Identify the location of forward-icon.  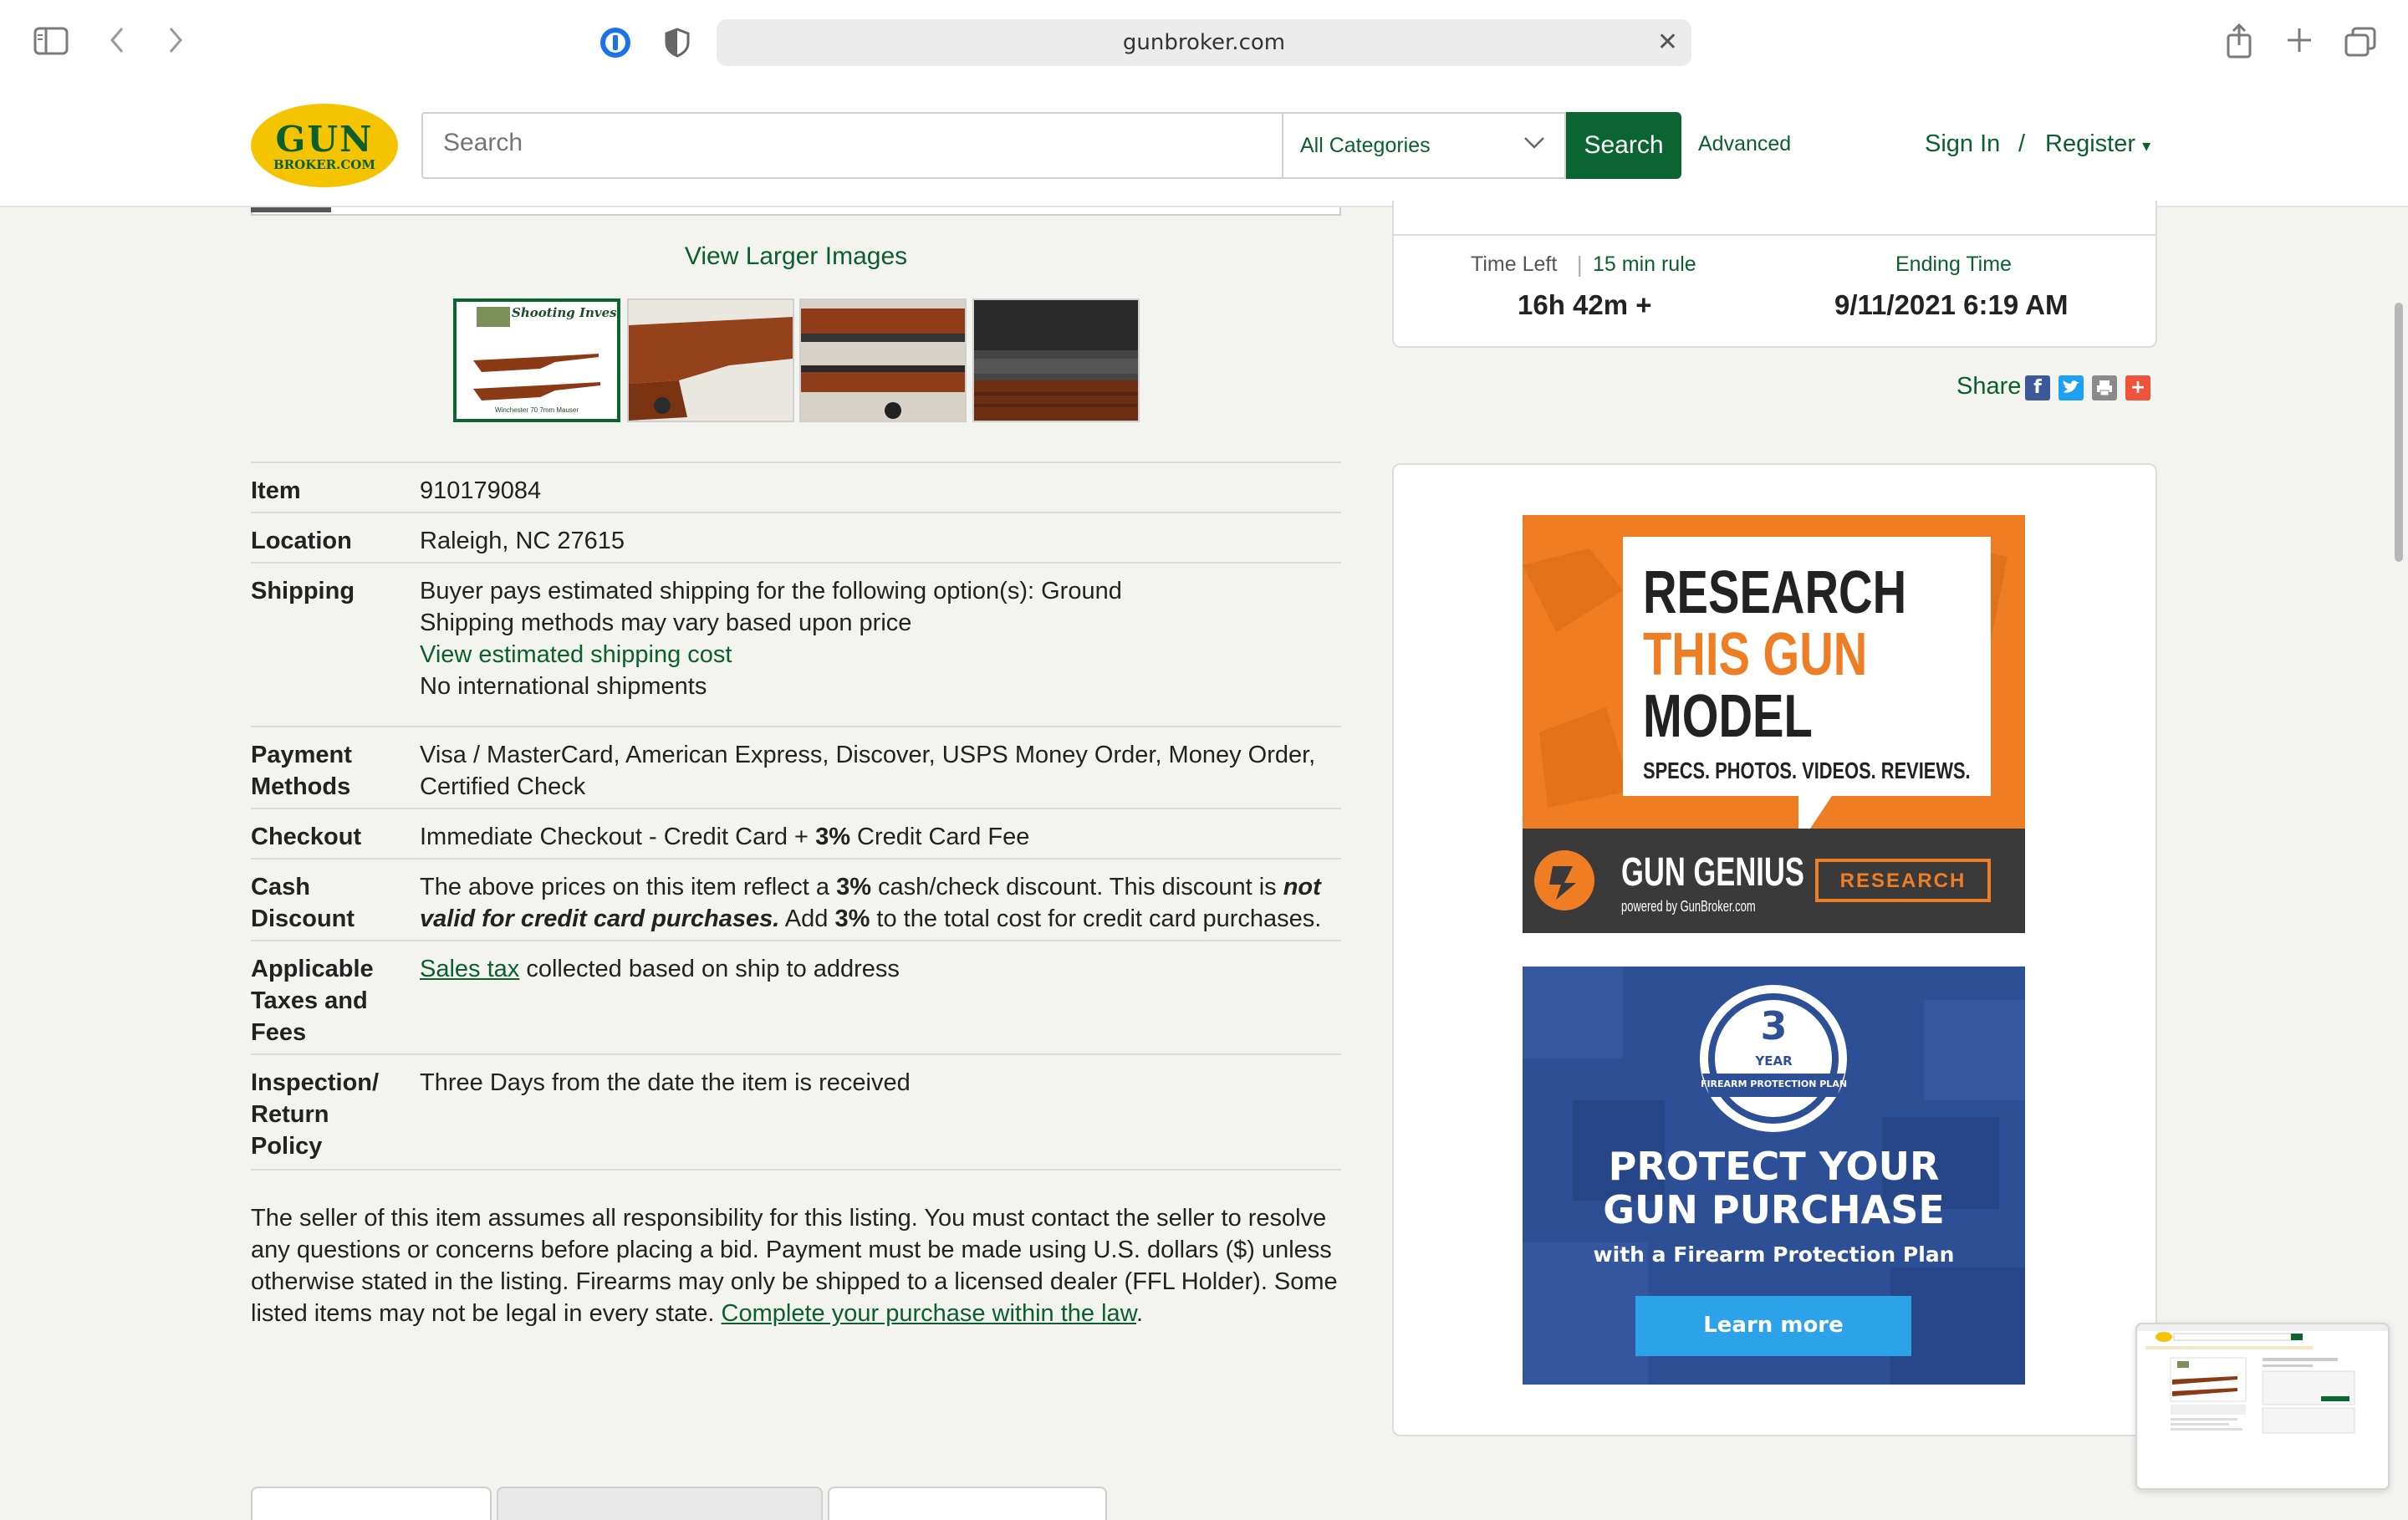
(176, 42).